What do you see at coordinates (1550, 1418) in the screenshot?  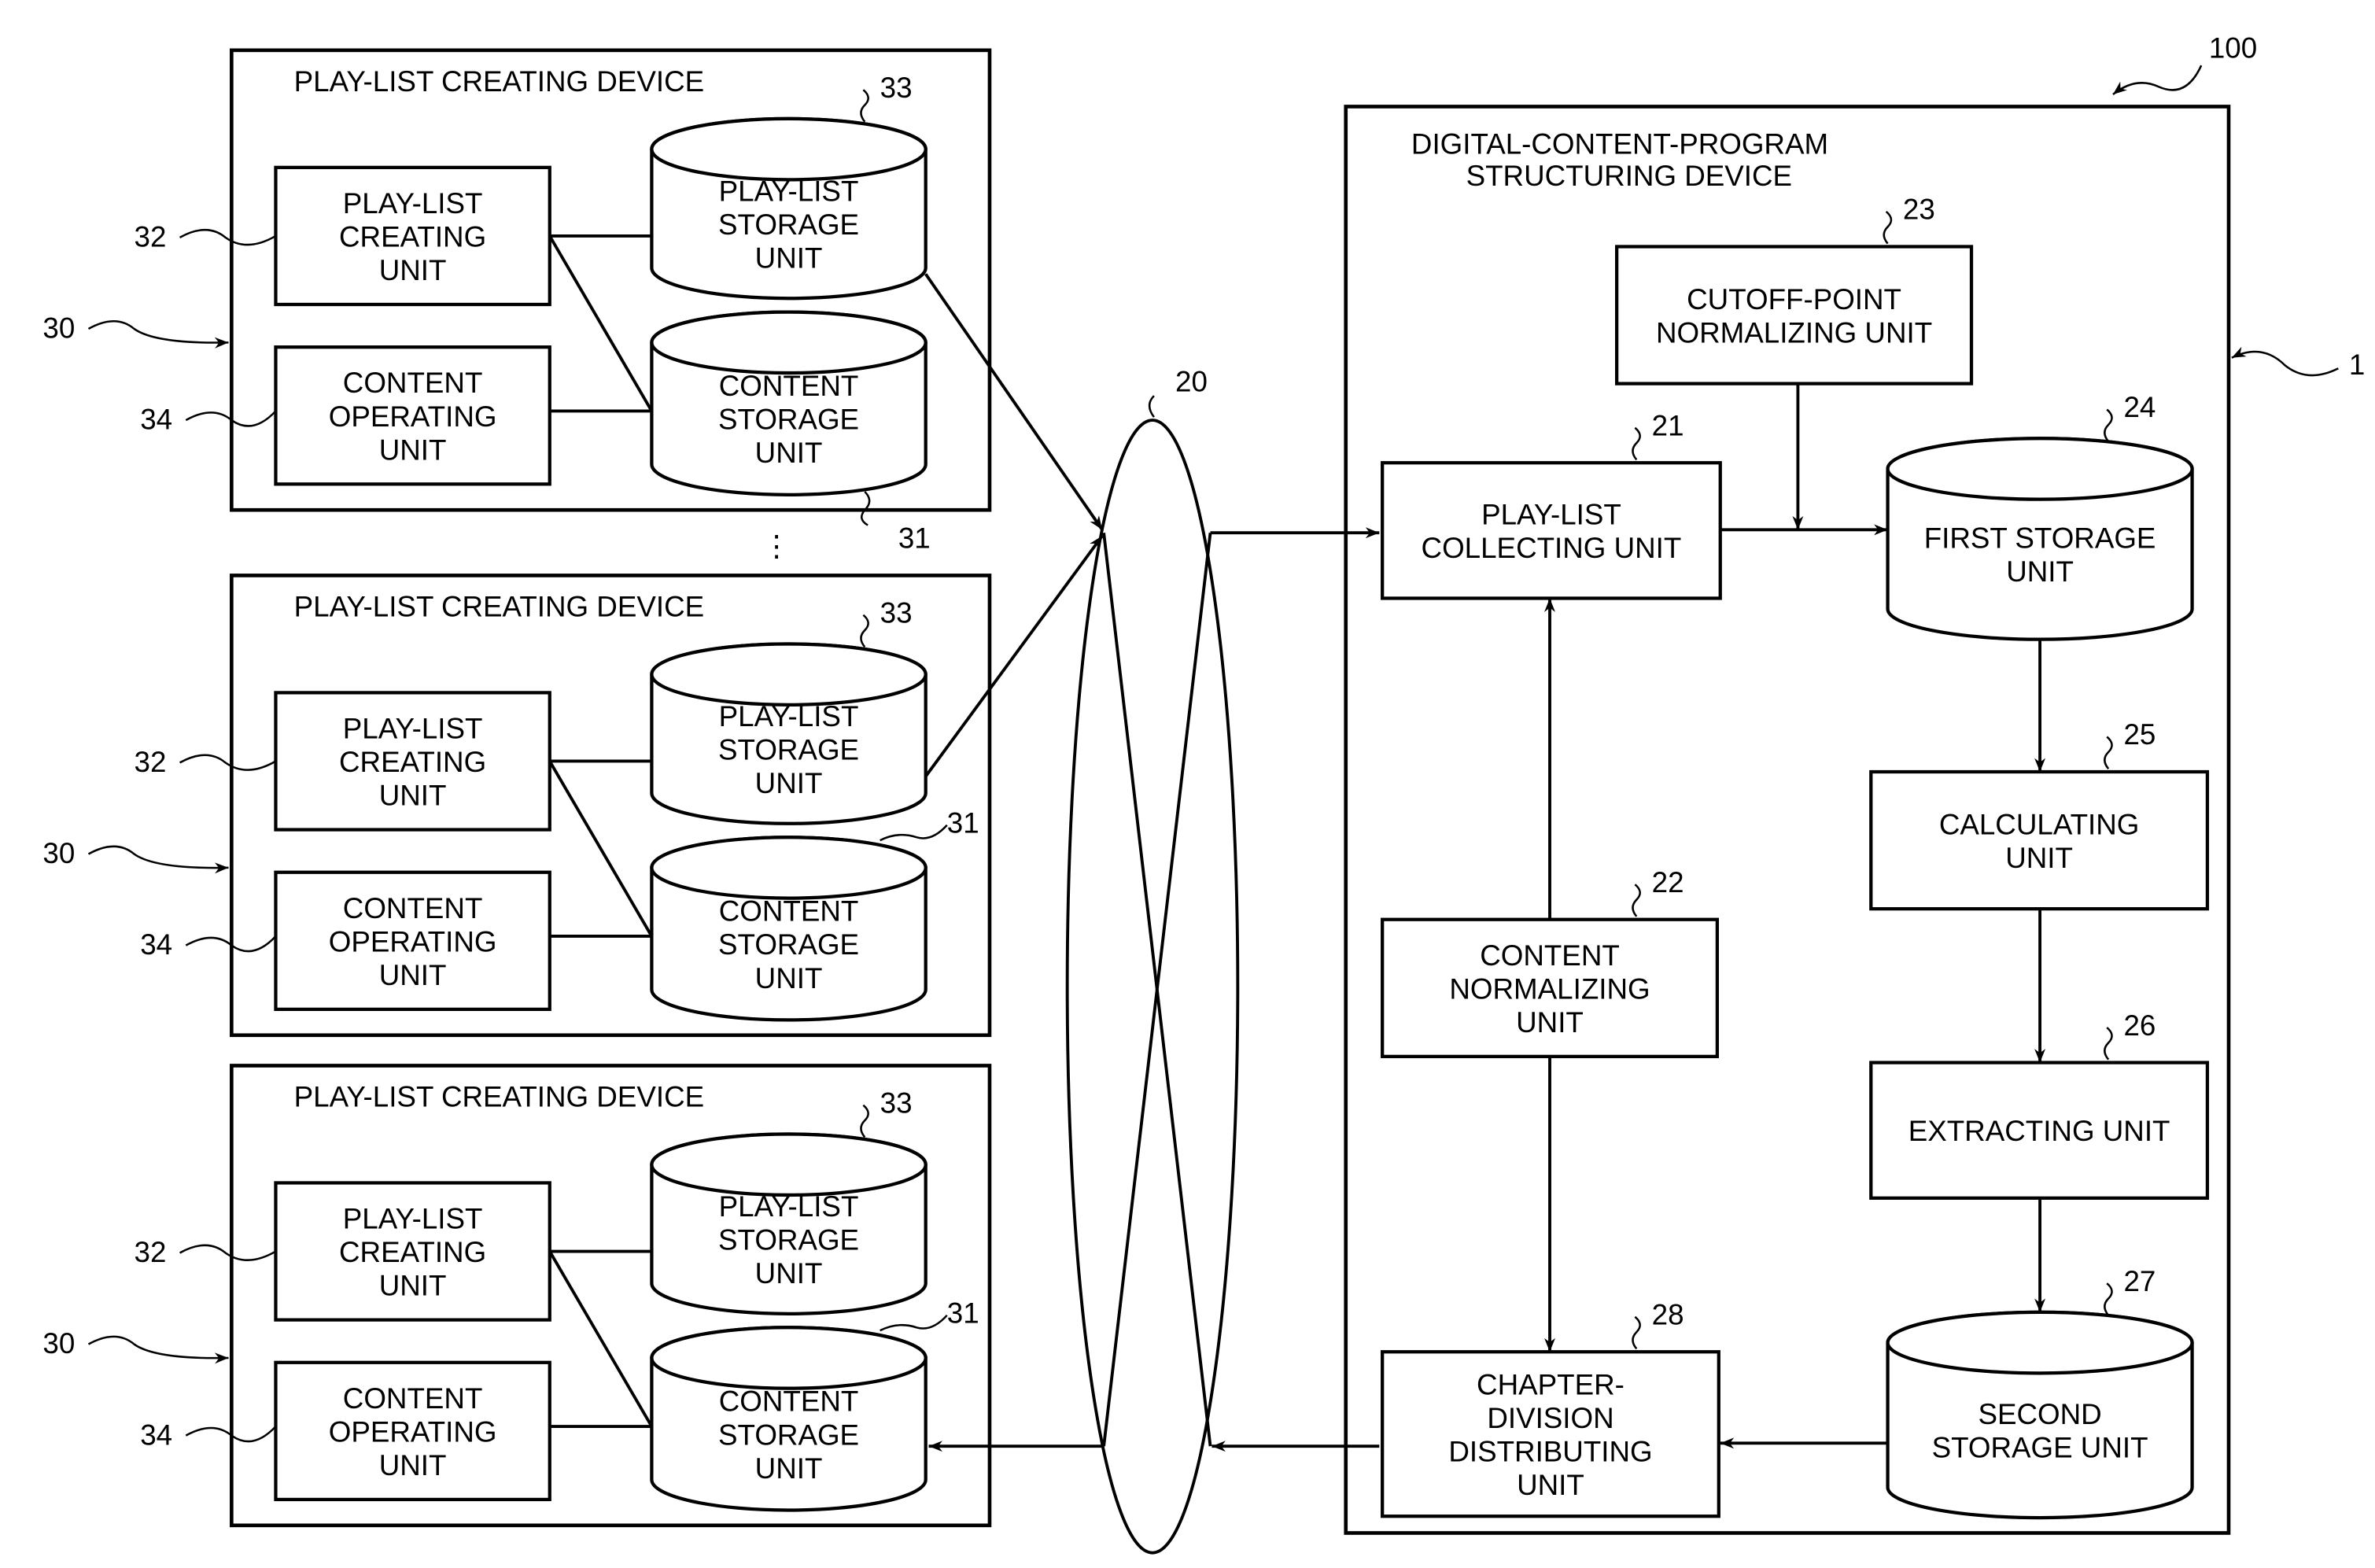 I see `chapter-division-distributing-unit-label-line: DIVISION` at bounding box center [1550, 1418].